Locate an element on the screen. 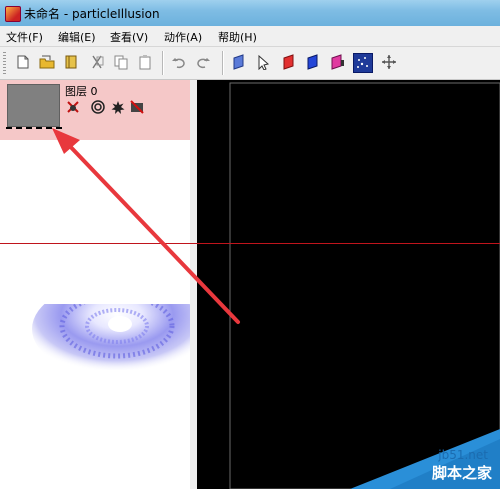  target-icon is located at coordinates (98, 106).